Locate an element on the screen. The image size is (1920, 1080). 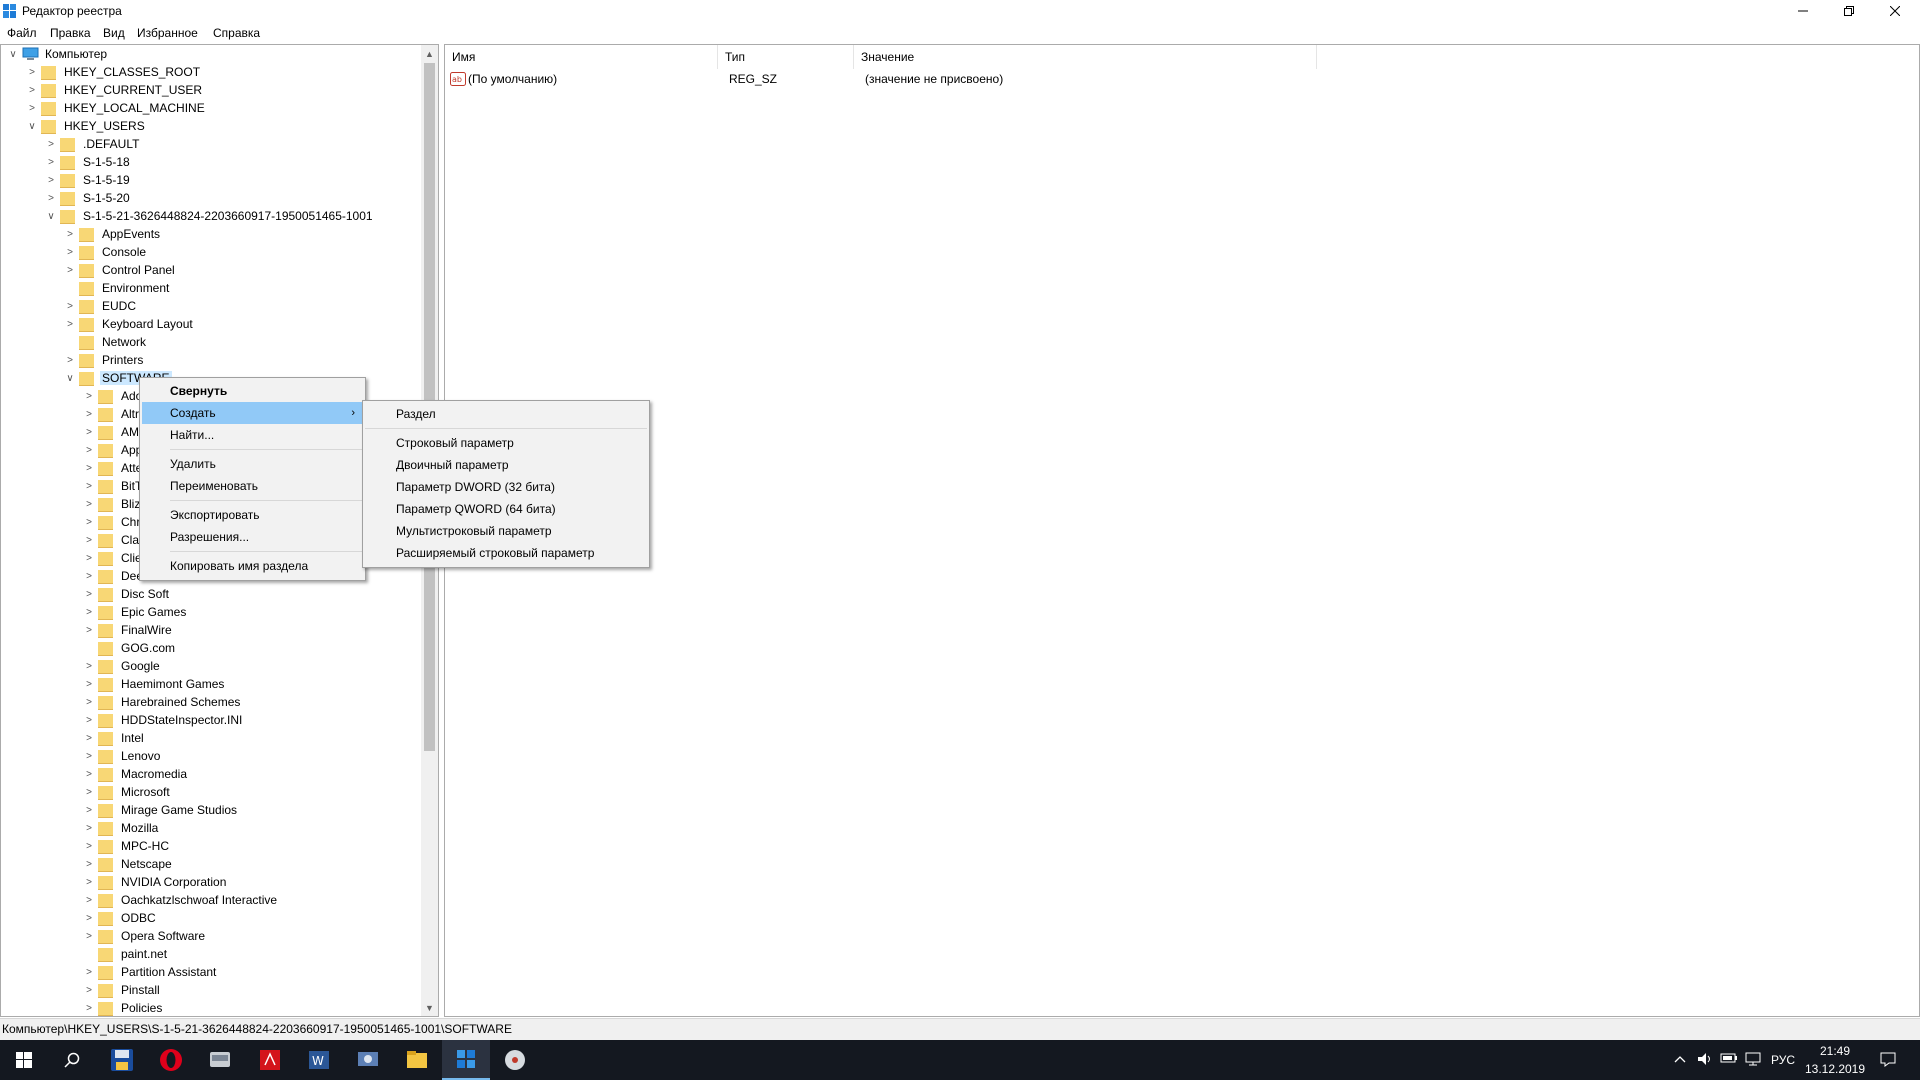
menu-copy-key-name: Копировать имя раздела is located at coordinates (252, 566).